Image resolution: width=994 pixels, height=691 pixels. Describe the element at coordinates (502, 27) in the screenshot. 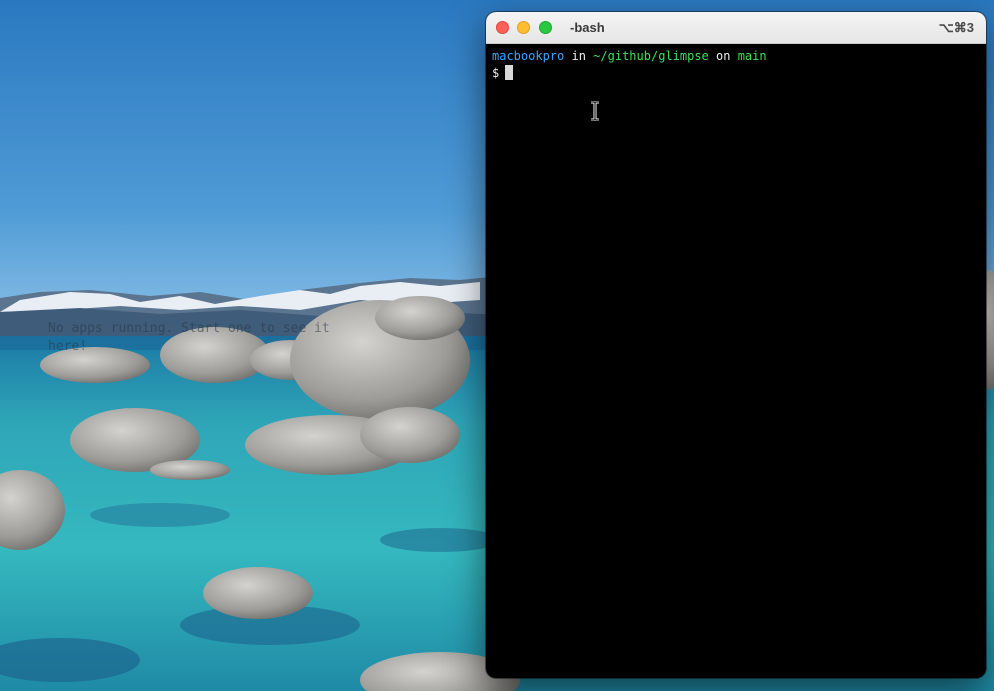

I see `close-button` at that location.